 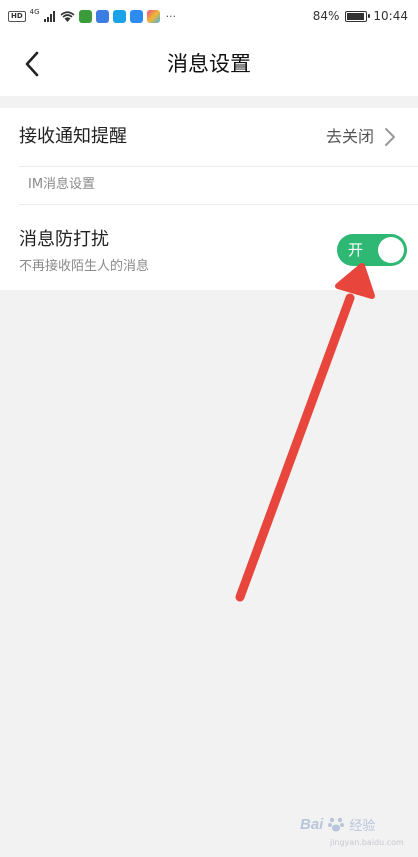 What do you see at coordinates (209, 16) in the screenshot?
I see `status-bar: HD 4G ··· 84% 10:44` at bounding box center [209, 16].